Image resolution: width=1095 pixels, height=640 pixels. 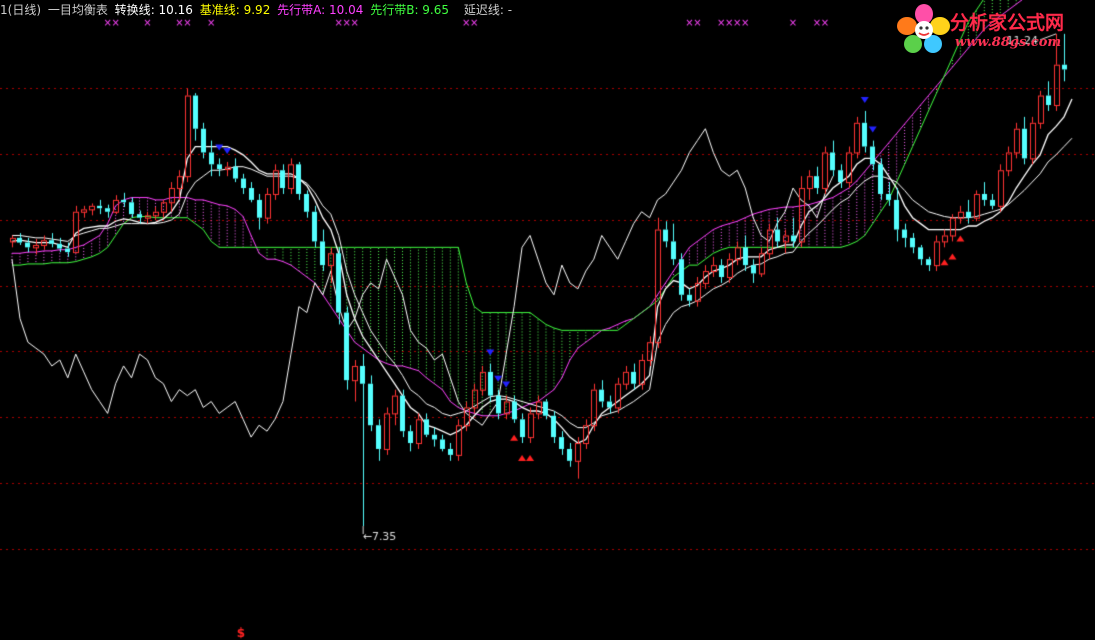 What do you see at coordinates (132, 10) in the screenshot?
I see `conversion-label: 转换线` at bounding box center [132, 10].